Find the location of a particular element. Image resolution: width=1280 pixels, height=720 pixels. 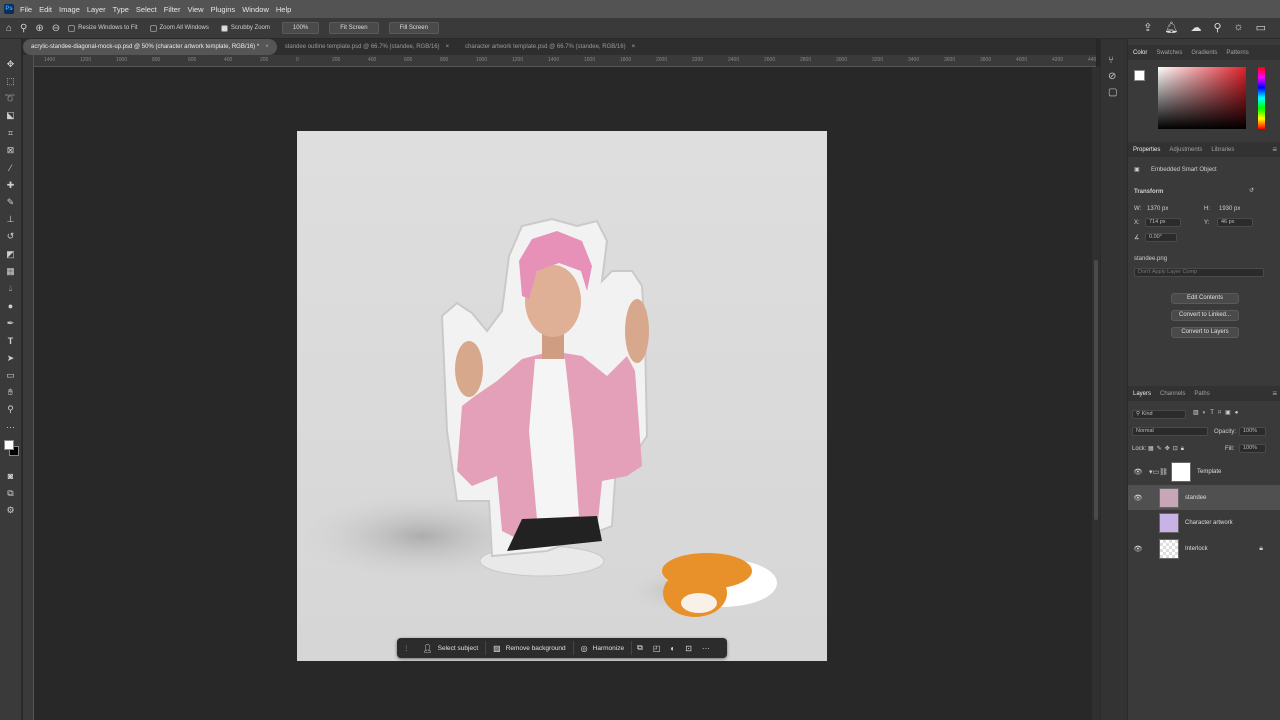

crop-tool-icon: ⌗ is located at coordinates (11, 133).